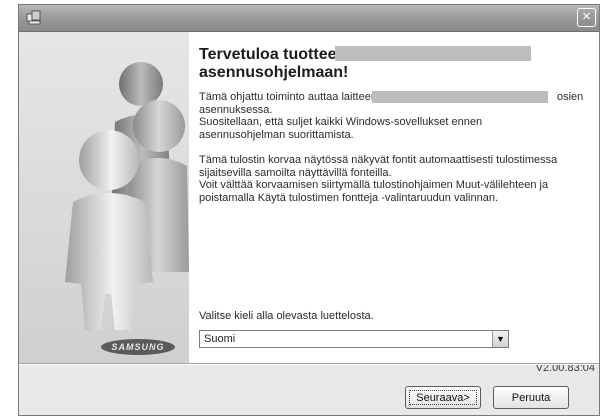  What do you see at coordinates (586, 17) in the screenshot?
I see `close-icon: ×` at bounding box center [586, 17].